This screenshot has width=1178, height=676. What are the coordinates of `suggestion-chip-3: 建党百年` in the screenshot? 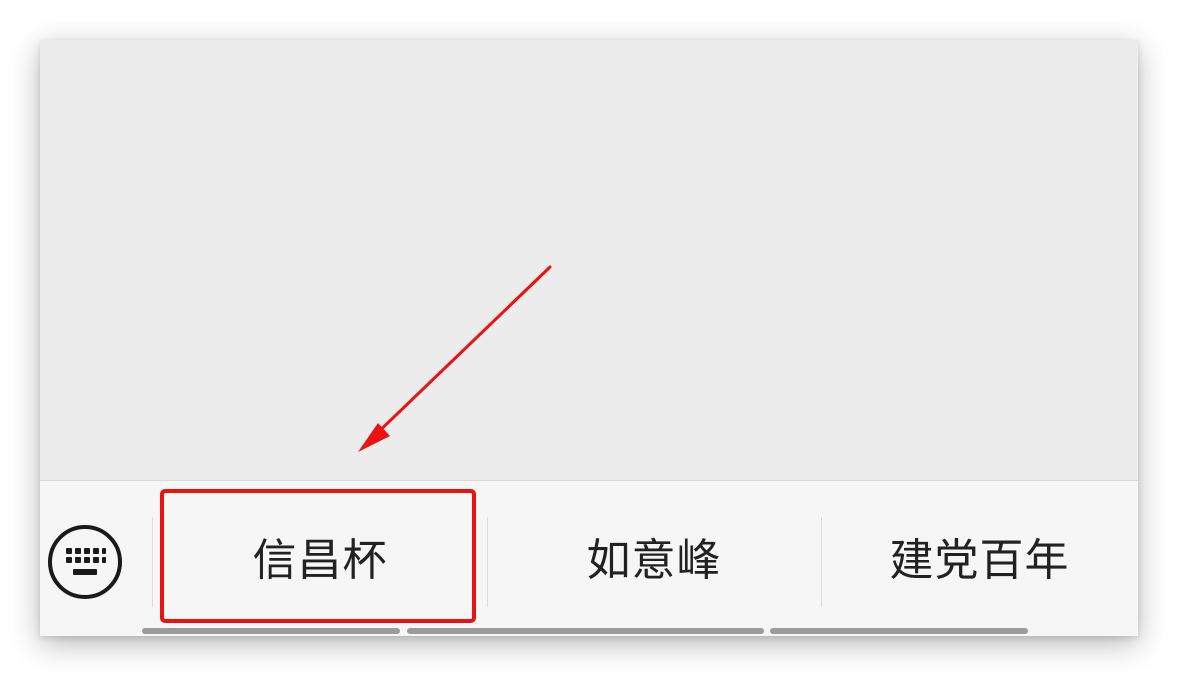 It's located at (979, 556).